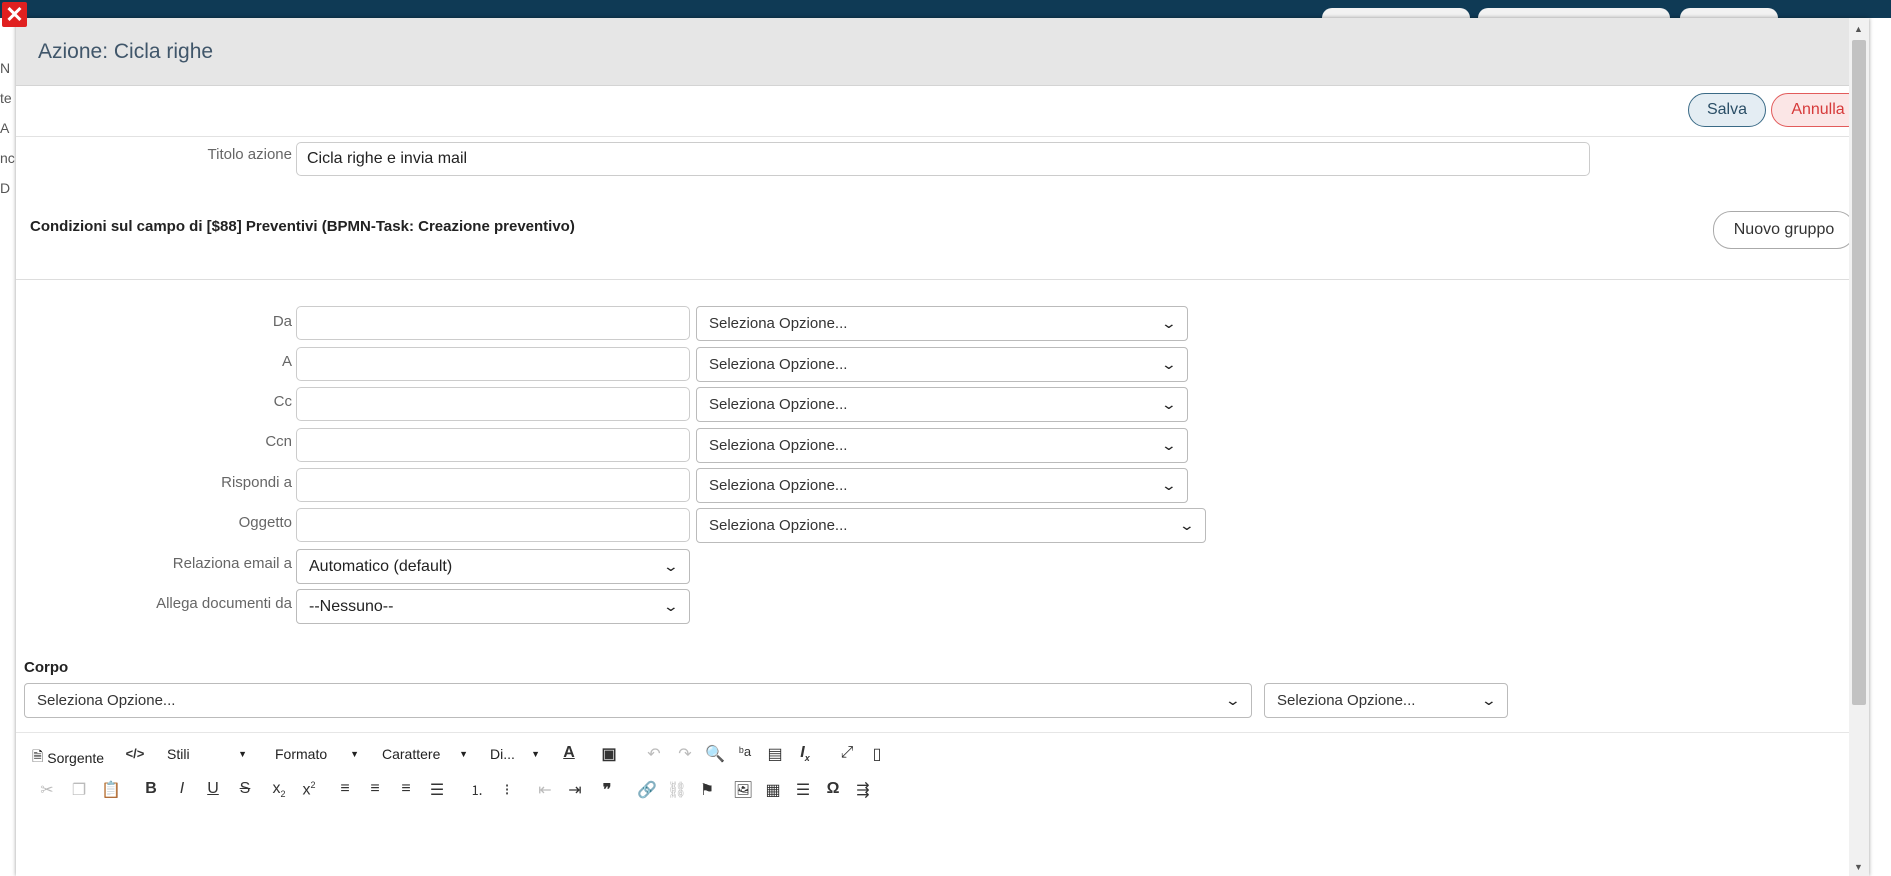 The height and width of the screenshot is (876, 1891). I want to click on show-blocks-icon: ▯, so click(877, 754).